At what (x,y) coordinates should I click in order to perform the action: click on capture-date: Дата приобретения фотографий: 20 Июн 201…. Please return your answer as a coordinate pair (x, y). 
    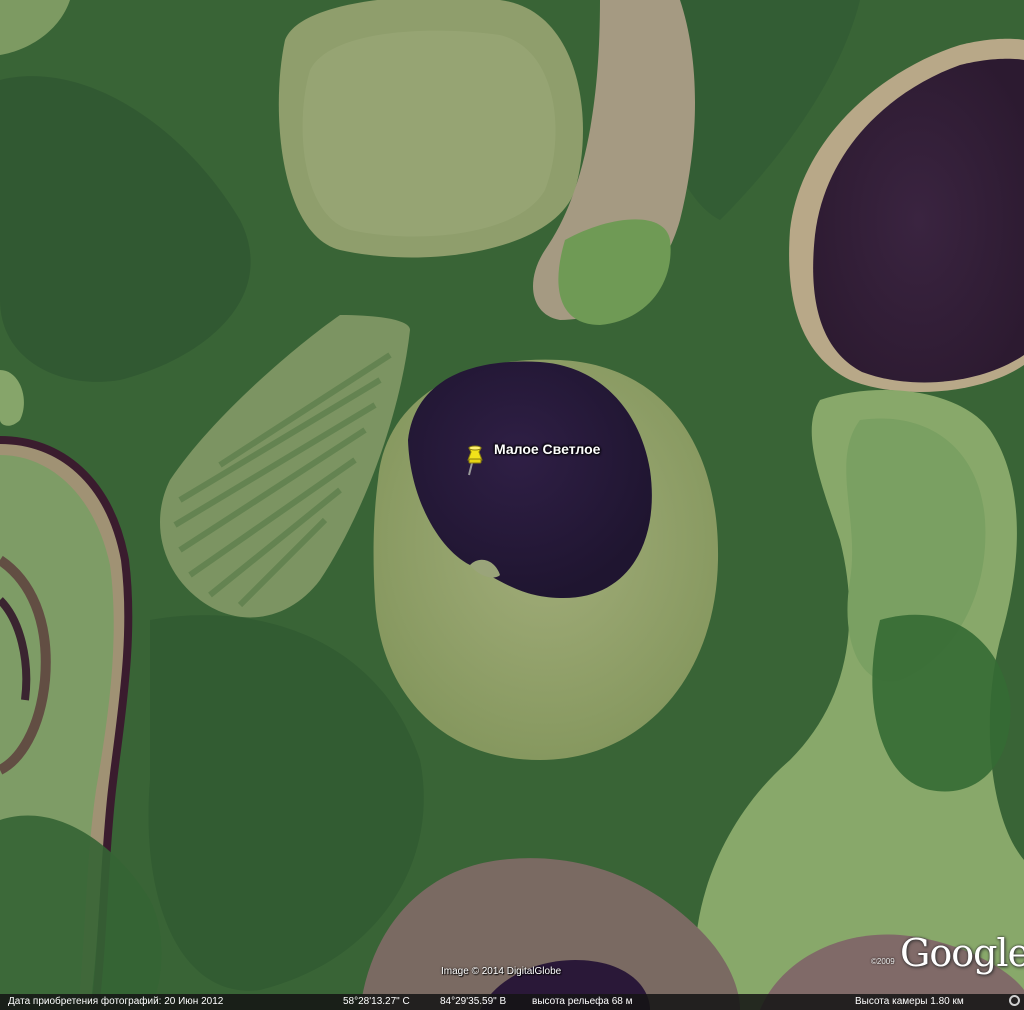
    Looking at the image, I should click on (116, 1001).